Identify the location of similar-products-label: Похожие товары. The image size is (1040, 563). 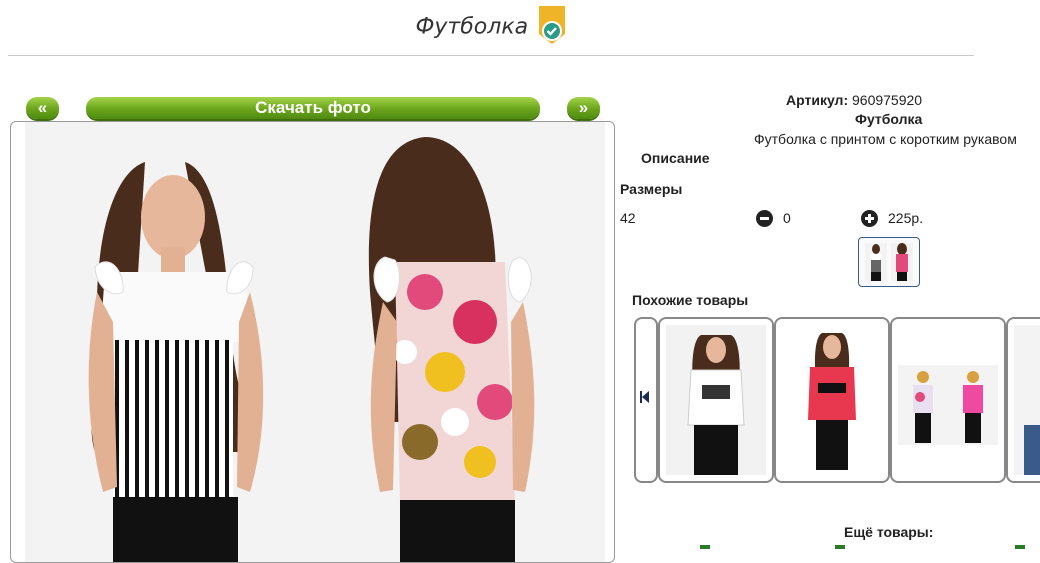
(690, 300).